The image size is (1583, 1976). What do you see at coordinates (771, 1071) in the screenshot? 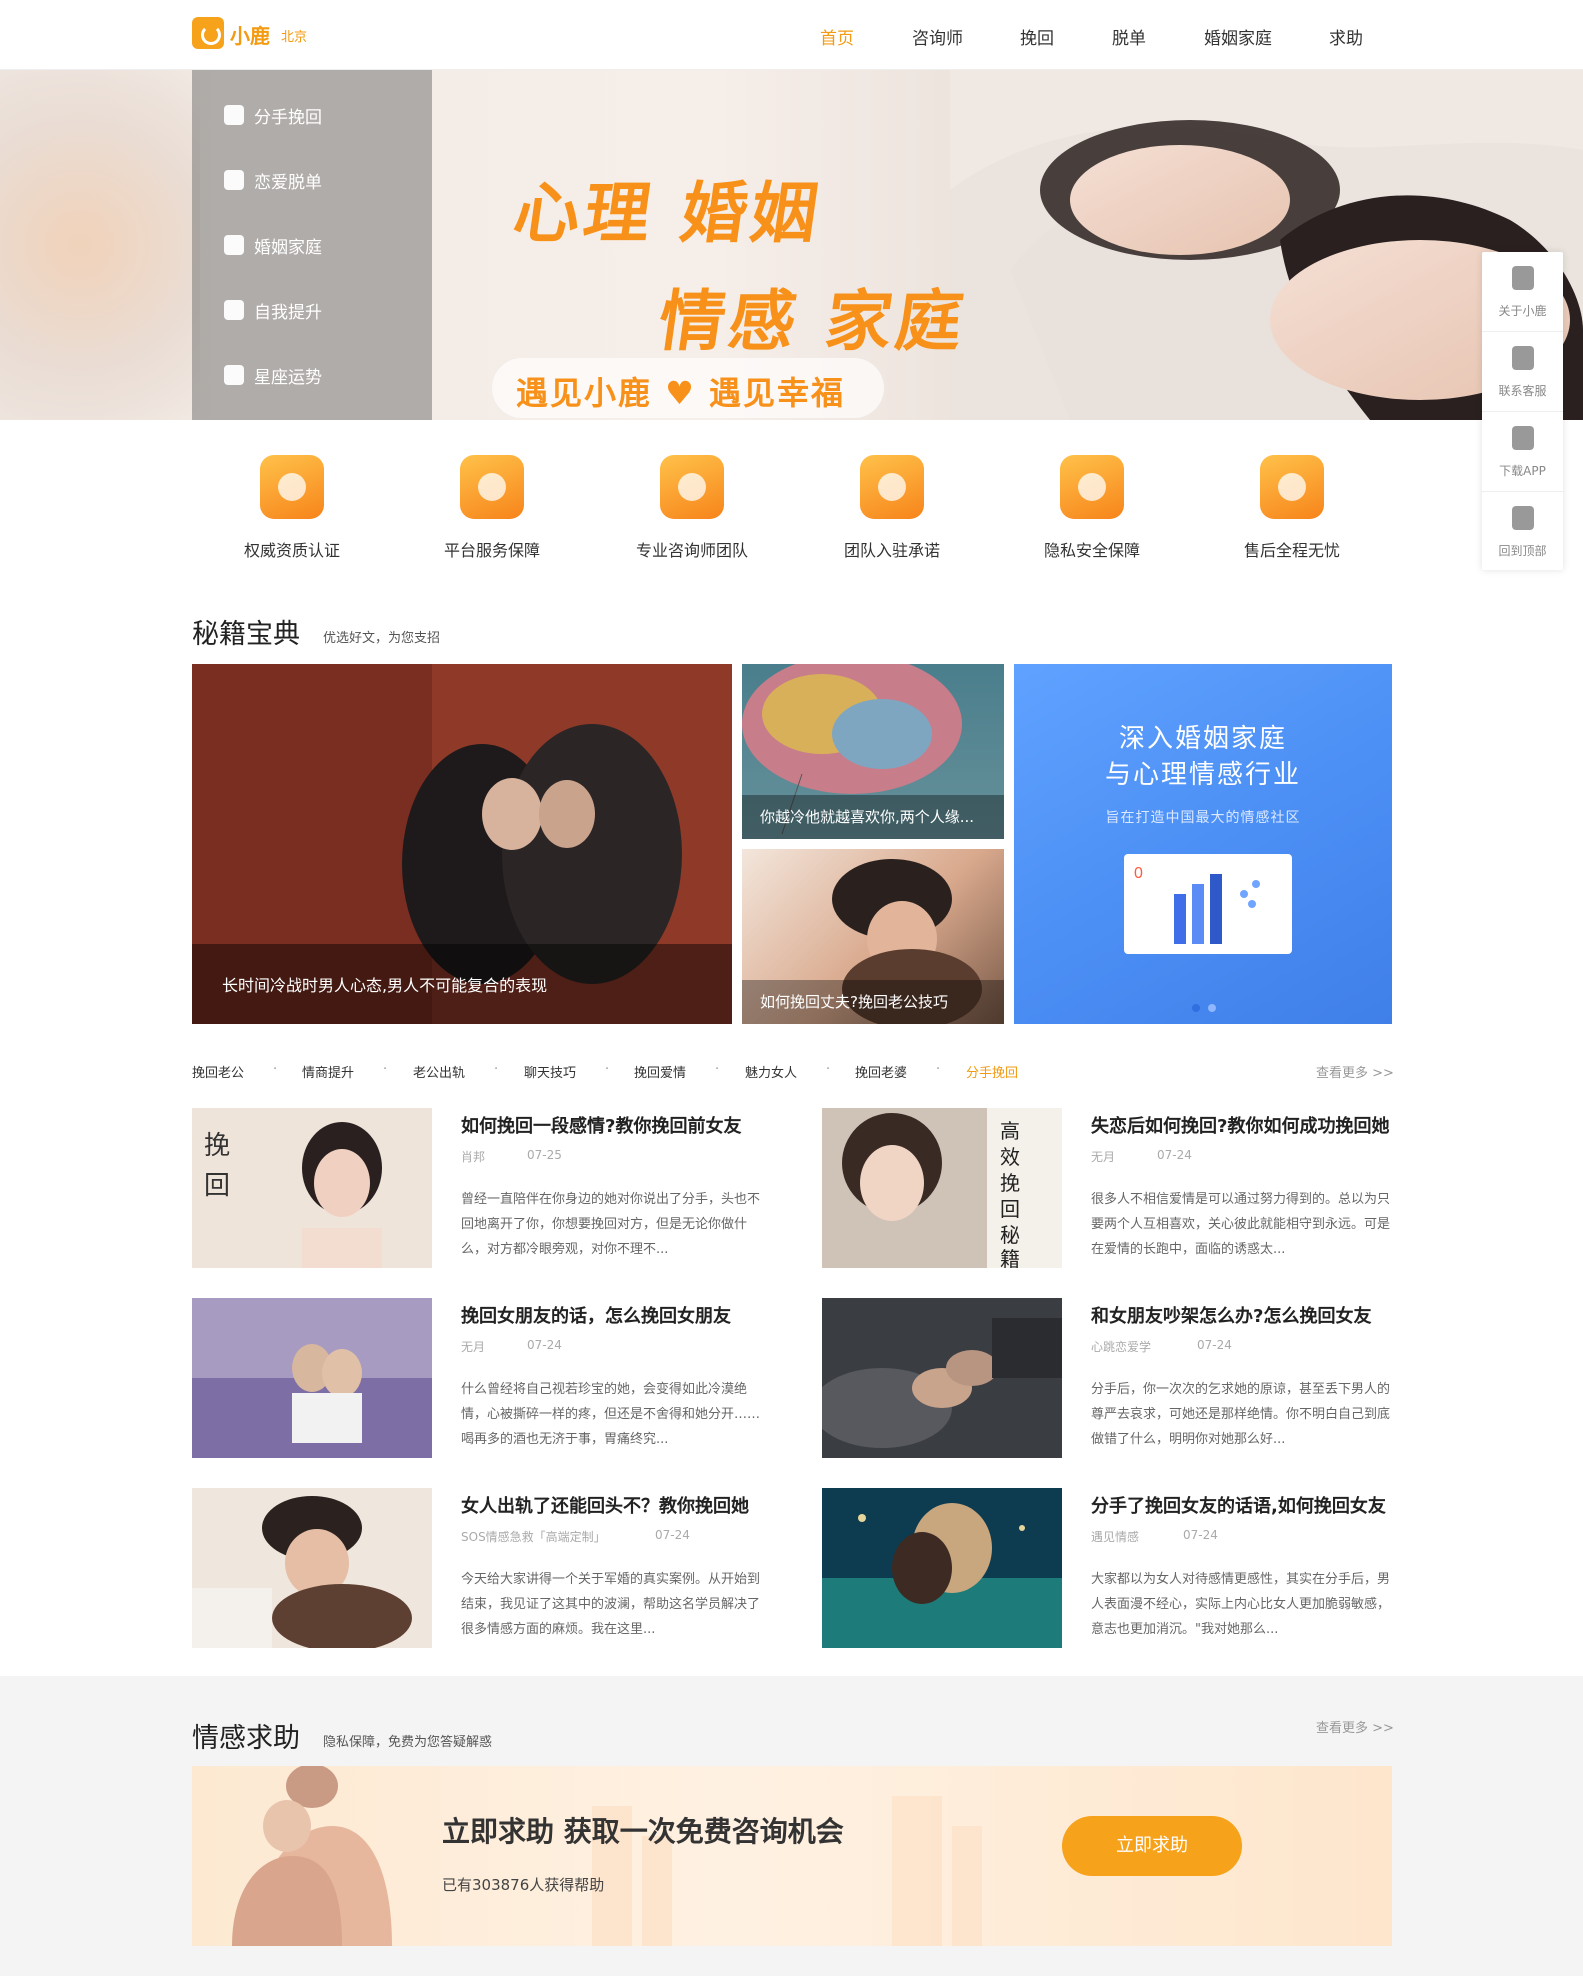
I see `tag-item: 魅力女人` at bounding box center [771, 1071].